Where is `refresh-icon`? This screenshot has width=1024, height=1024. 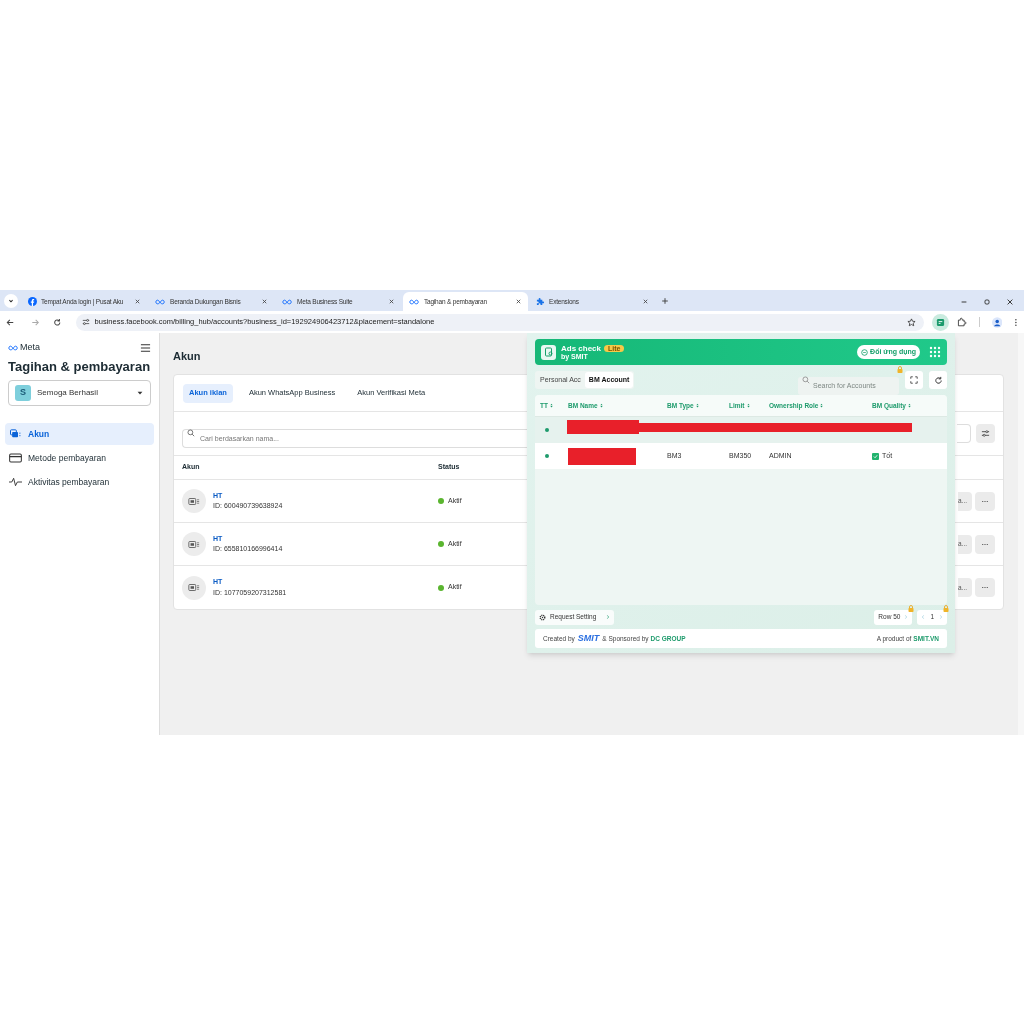 refresh-icon is located at coordinates (938, 380).